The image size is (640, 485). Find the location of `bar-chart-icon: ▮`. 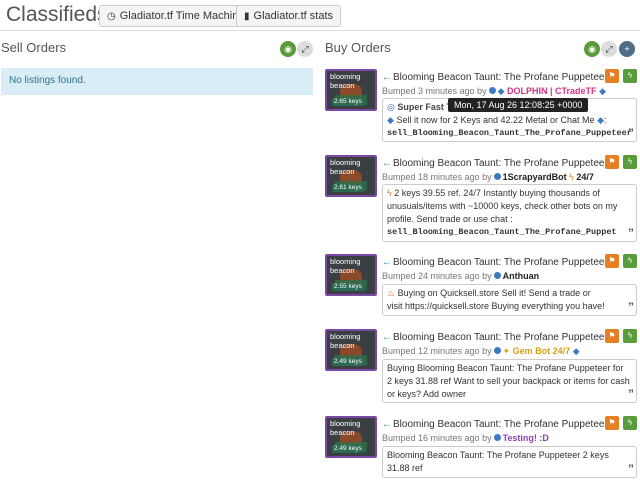

bar-chart-icon: ▮ is located at coordinates (247, 16).